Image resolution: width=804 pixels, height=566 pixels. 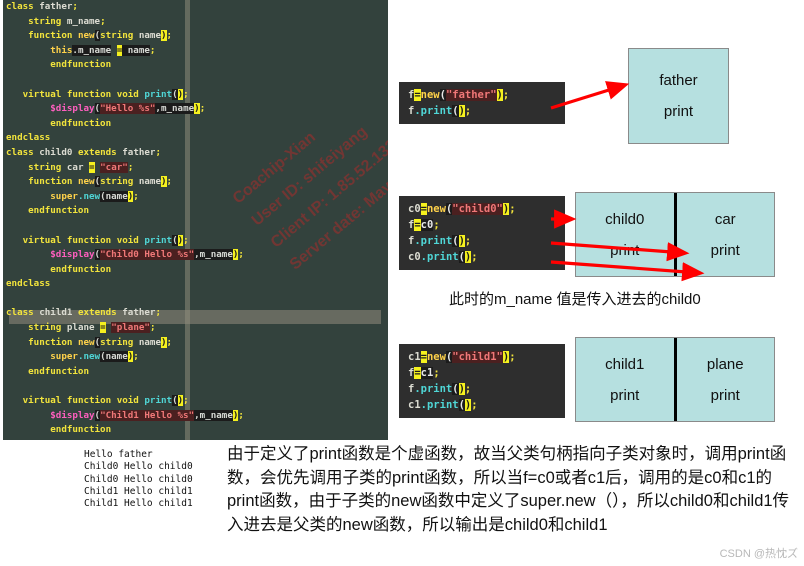 I want to click on terminal-line-2: Child0 Hello child0, so click(x=138, y=479).